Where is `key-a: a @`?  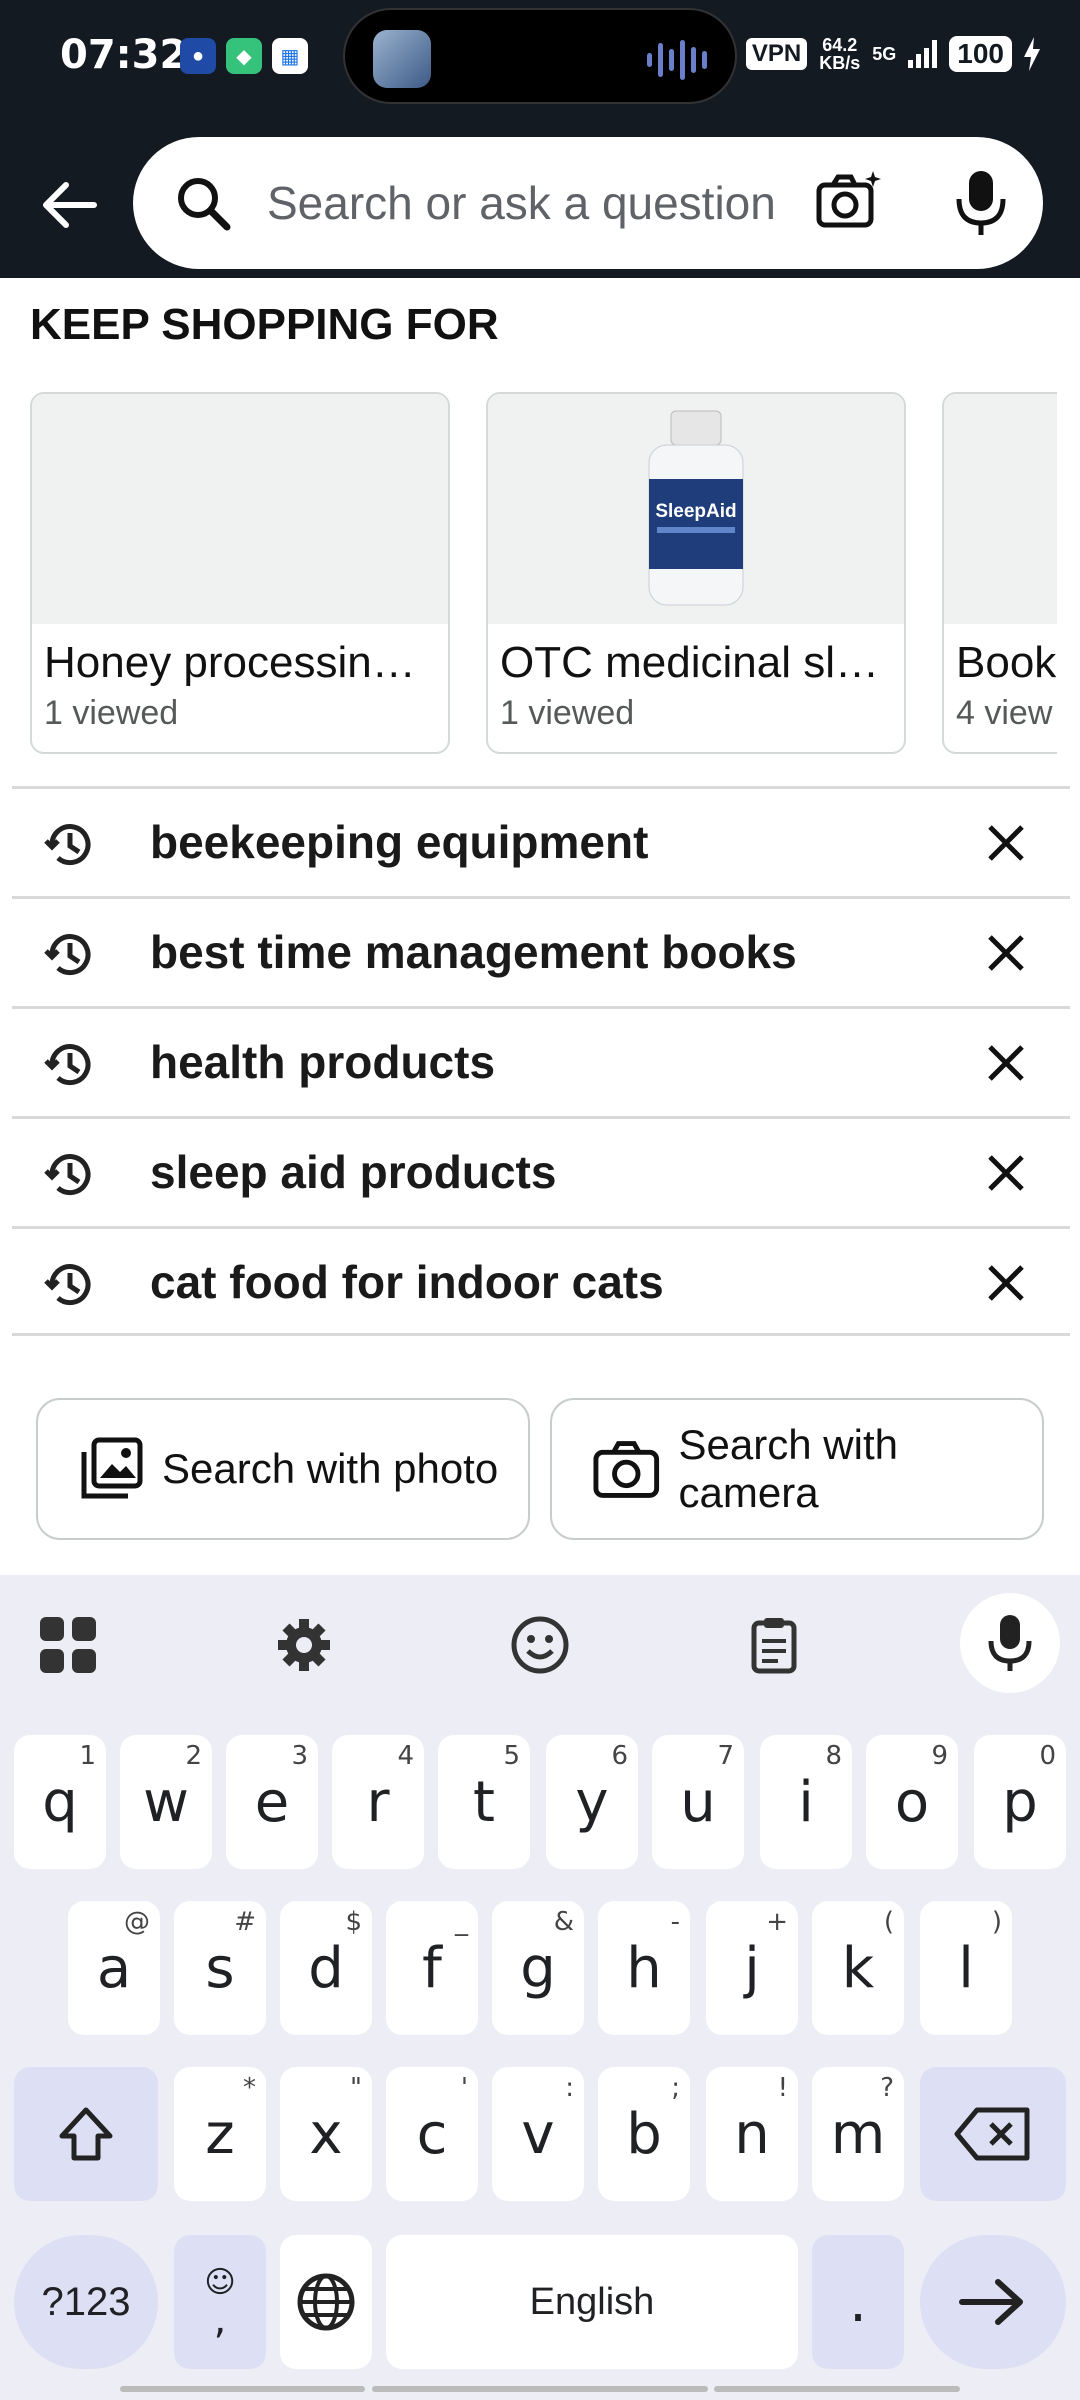 key-a: a @ is located at coordinates (114, 1968).